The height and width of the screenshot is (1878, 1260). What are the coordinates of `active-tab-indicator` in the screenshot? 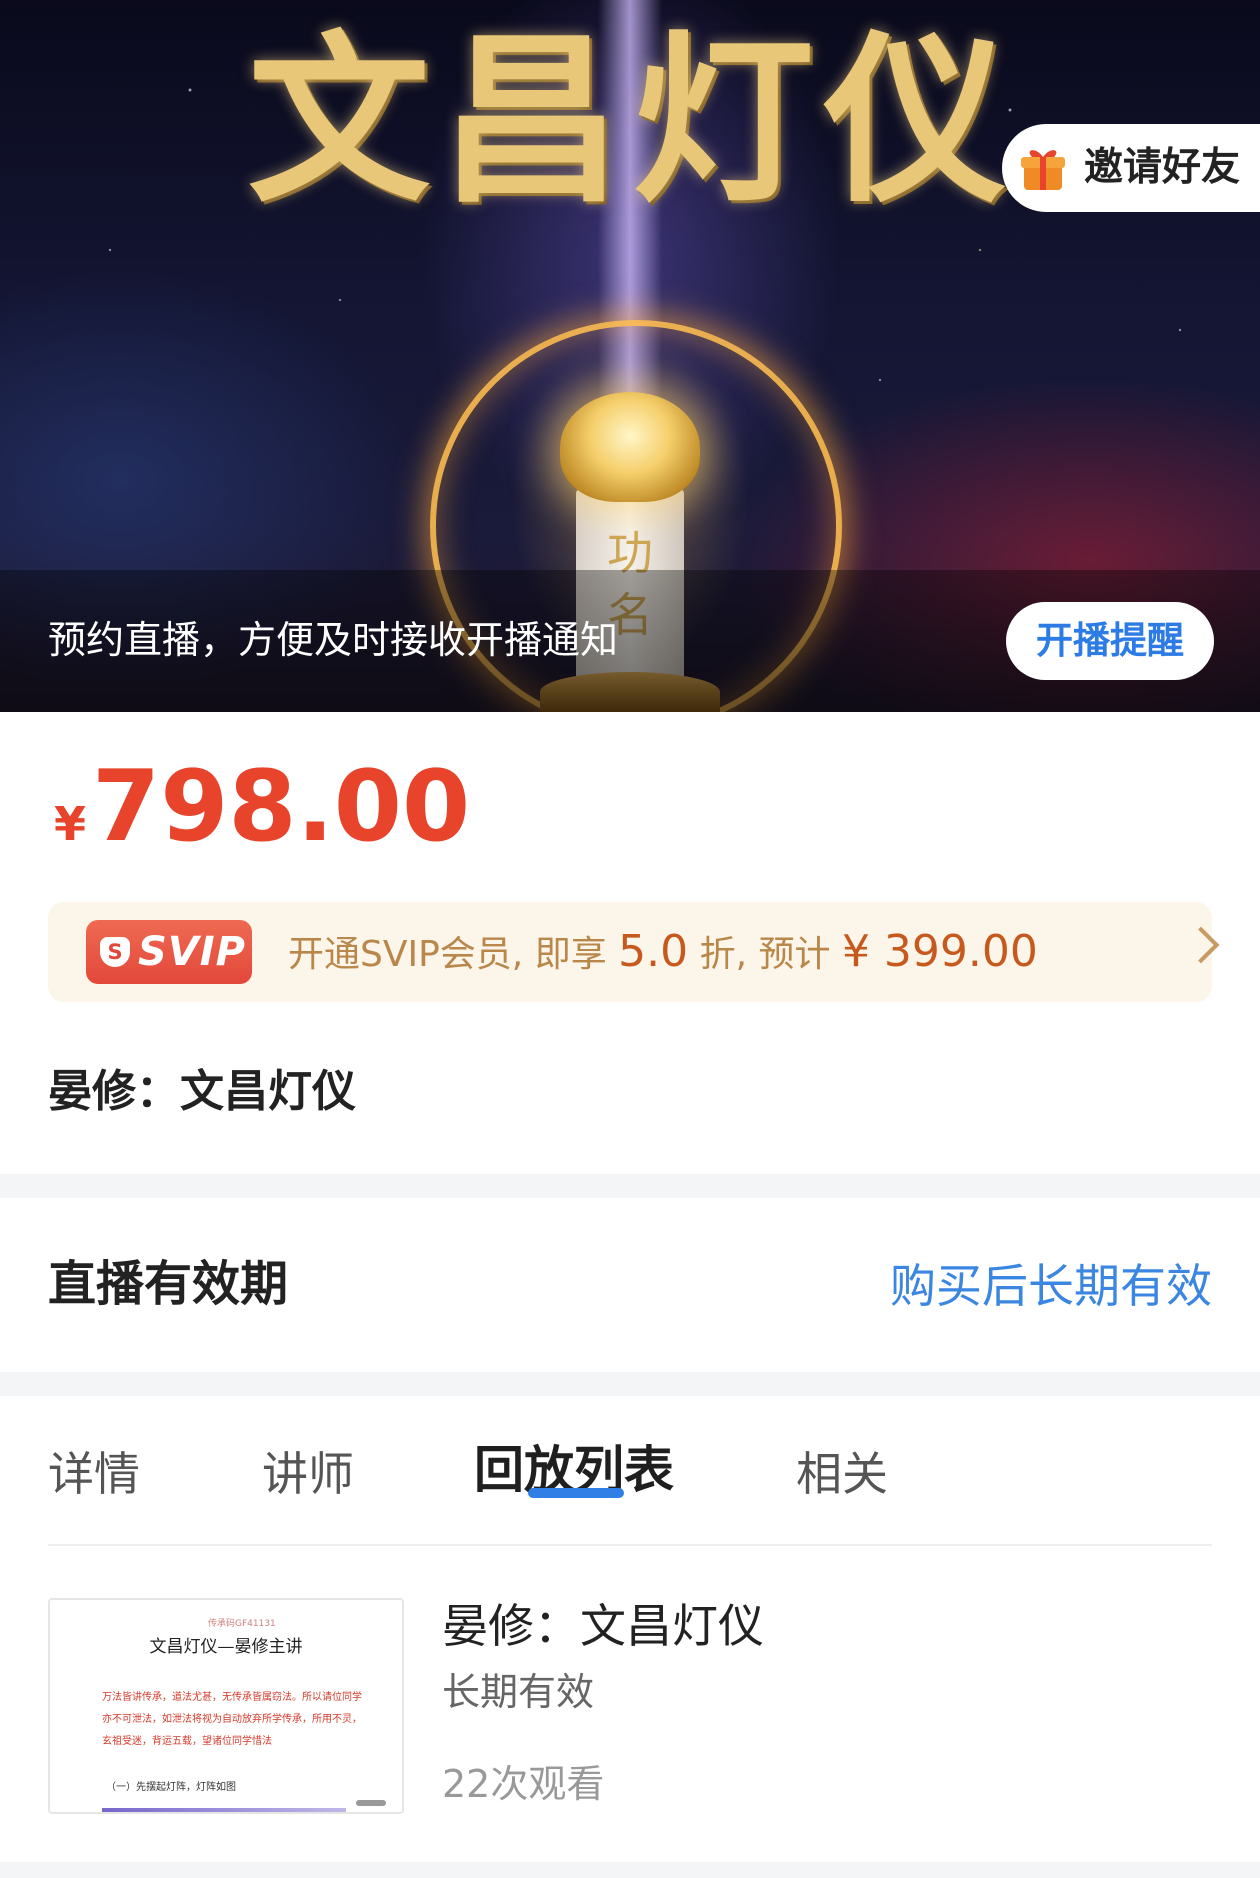 It's located at (576, 1493).